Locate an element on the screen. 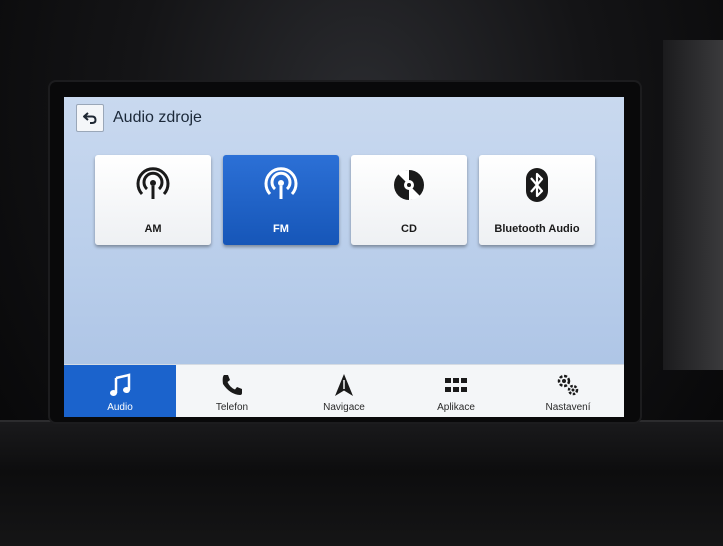 Image resolution: width=723 pixels, height=546 pixels. nav-item-label: Navigace is located at coordinates (344, 407).